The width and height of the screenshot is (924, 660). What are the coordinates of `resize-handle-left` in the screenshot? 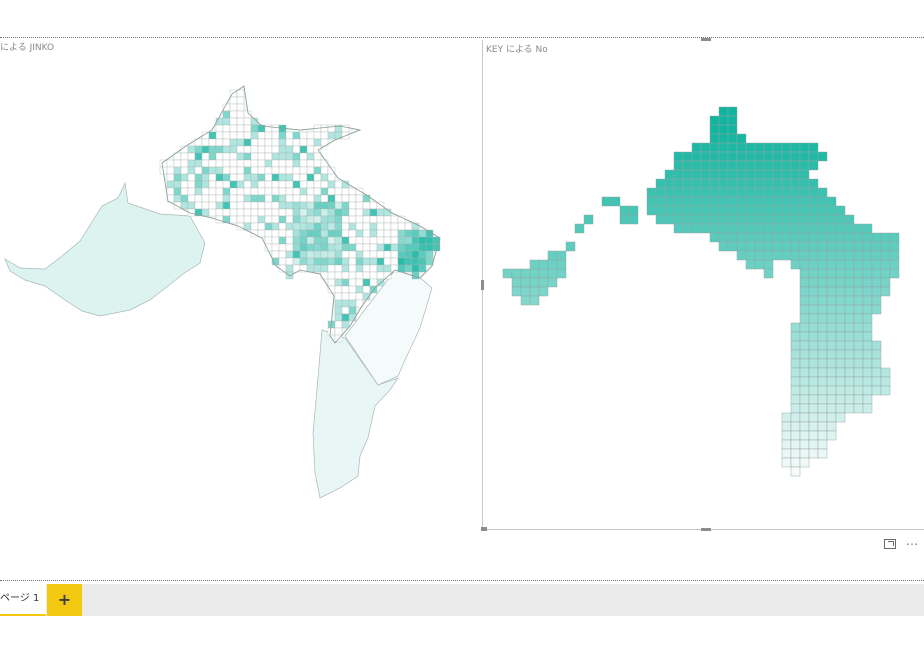 It's located at (482, 285).